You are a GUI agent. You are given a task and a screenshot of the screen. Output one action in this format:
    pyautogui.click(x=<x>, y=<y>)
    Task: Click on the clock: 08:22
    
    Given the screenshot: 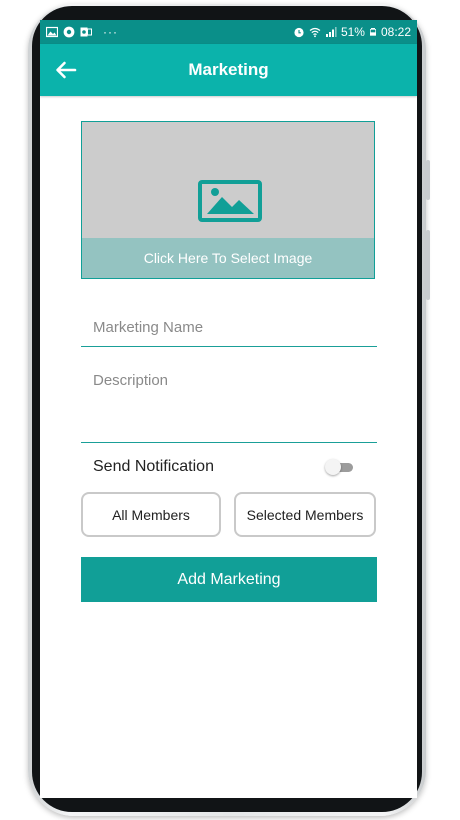 What is the action you would take?
    pyautogui.click(x=395, y=32)
    